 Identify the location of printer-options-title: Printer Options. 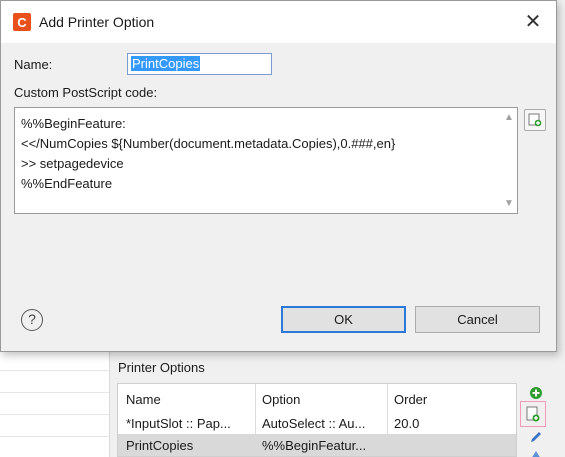
(161, 367).